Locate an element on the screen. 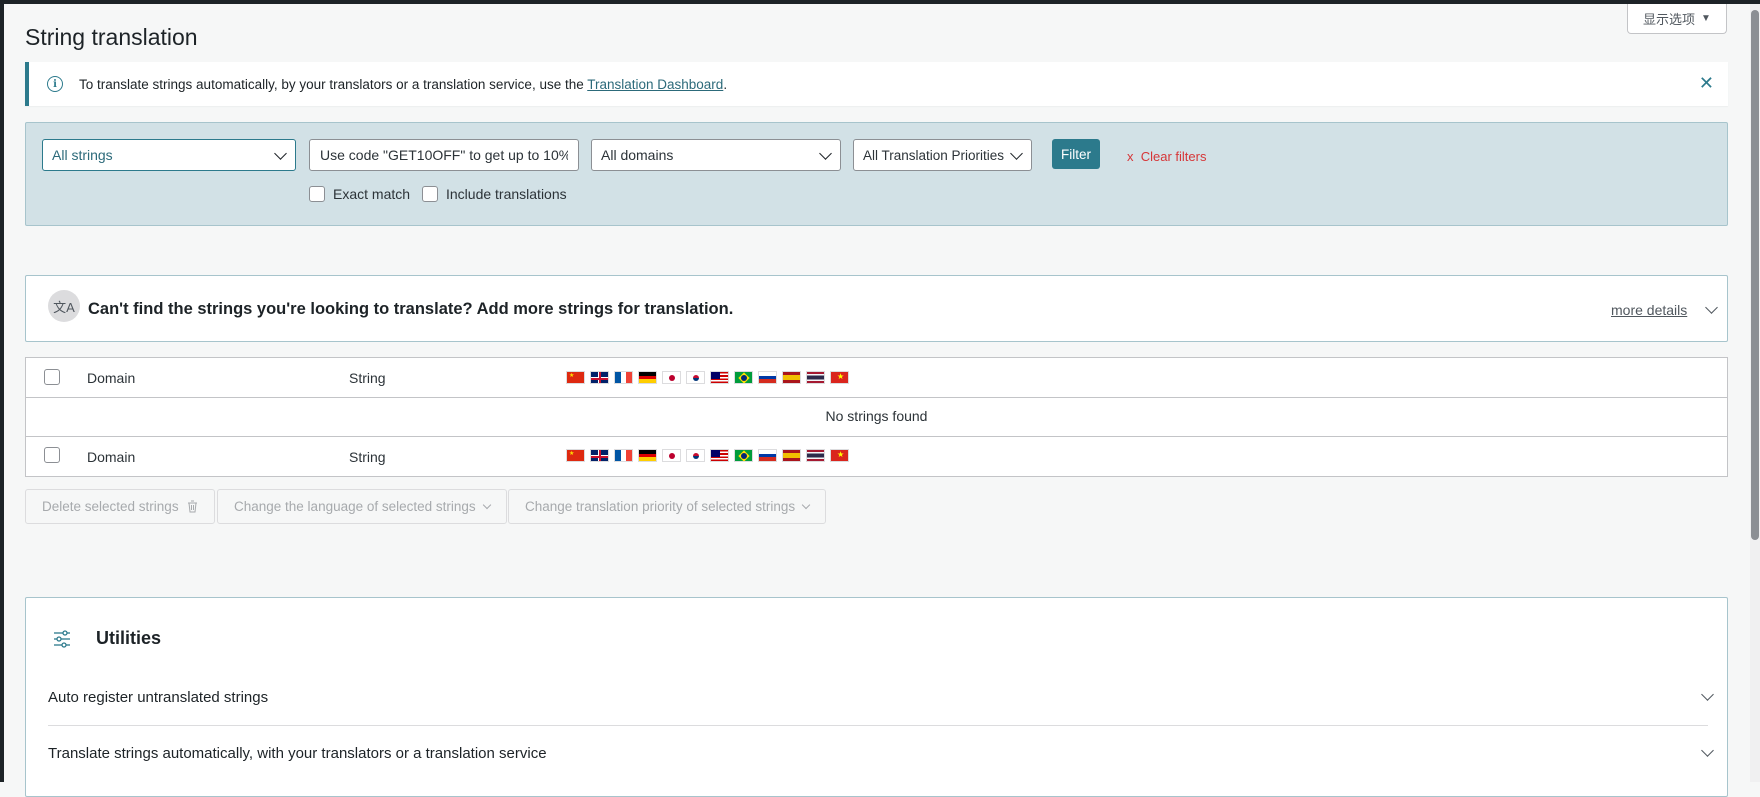 The height and width of the screenshot is (797, 1760). language-flags: ★ ★ is located at coordinates (707, 377).